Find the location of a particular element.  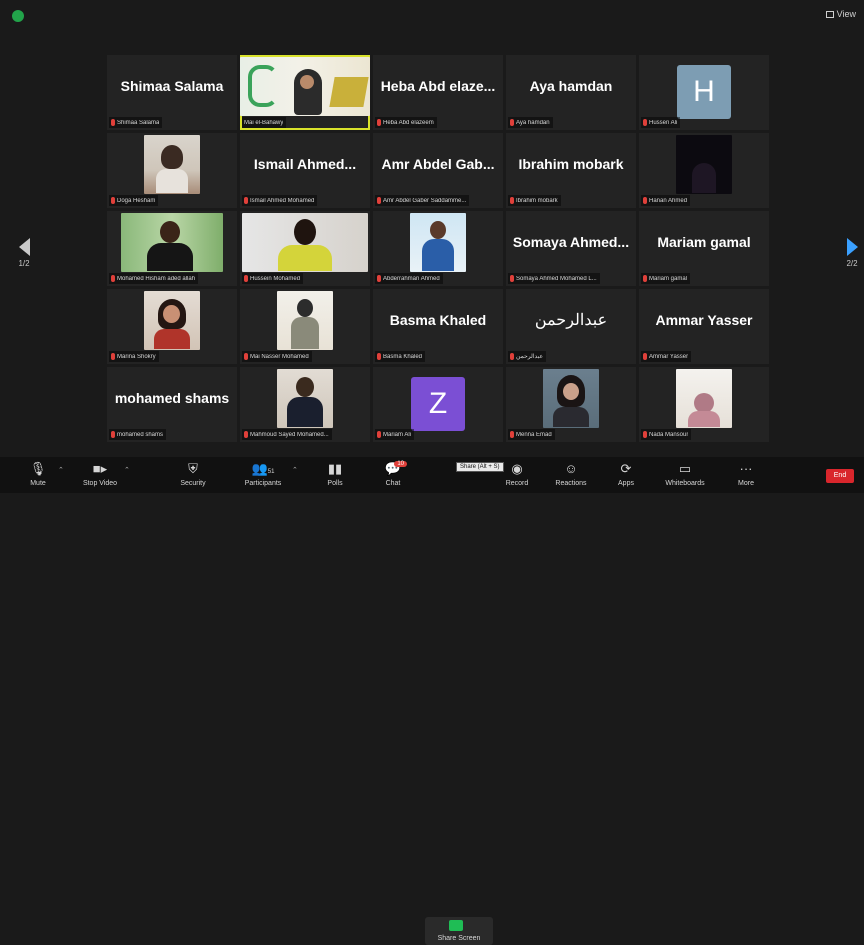

end-meeting-button: End is located at coordinates (840, 476).